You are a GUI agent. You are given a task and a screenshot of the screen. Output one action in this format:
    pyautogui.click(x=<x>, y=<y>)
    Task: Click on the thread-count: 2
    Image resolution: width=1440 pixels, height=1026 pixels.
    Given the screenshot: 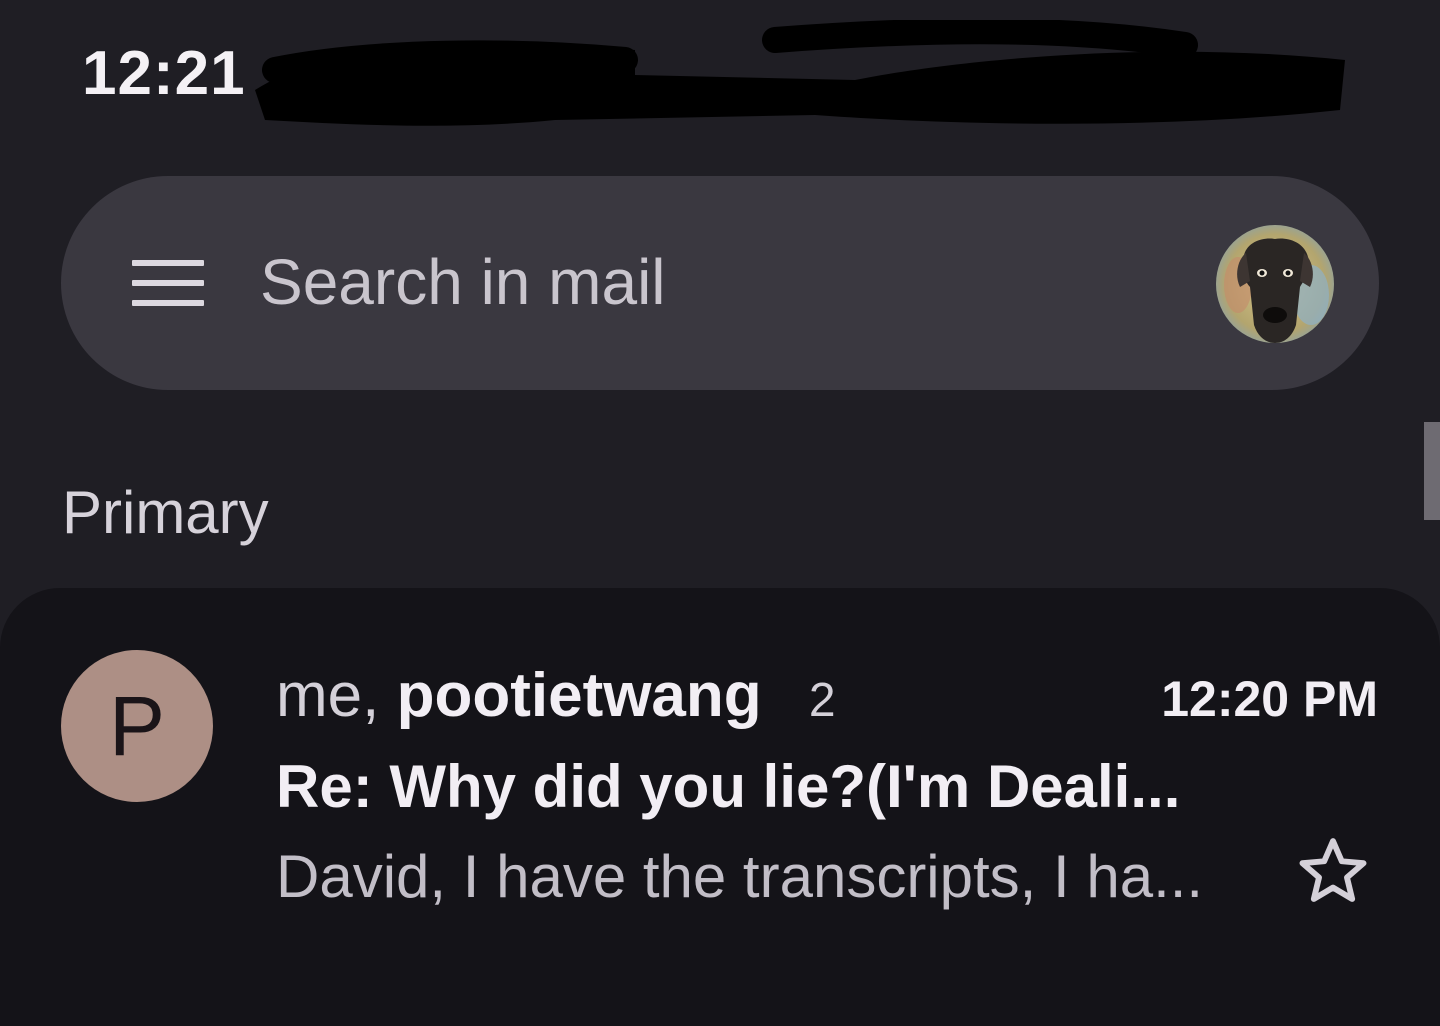 What is the action you would take?
    pyautogui.click(x=822, y=700)
    